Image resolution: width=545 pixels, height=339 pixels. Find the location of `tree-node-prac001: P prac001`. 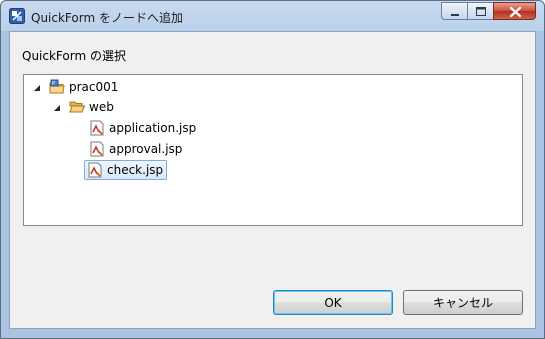

tree-node-prac001: P prac001 is located at coordinates (77, 87).